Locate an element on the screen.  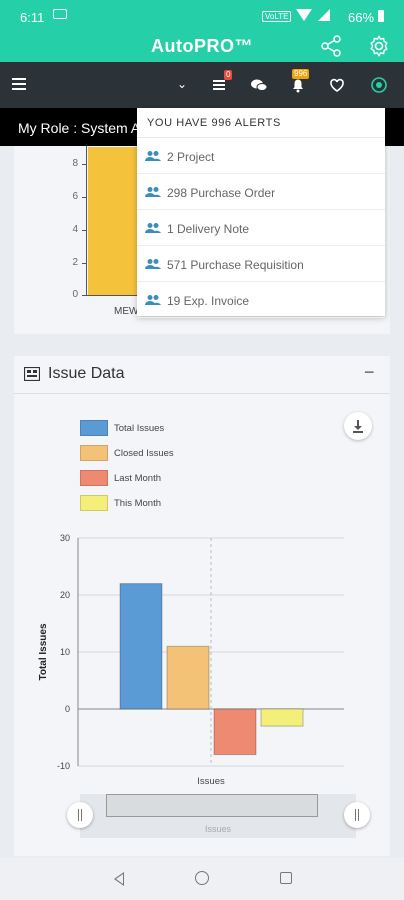
x-tick-label: MEW is located at coordinates (126, 311).